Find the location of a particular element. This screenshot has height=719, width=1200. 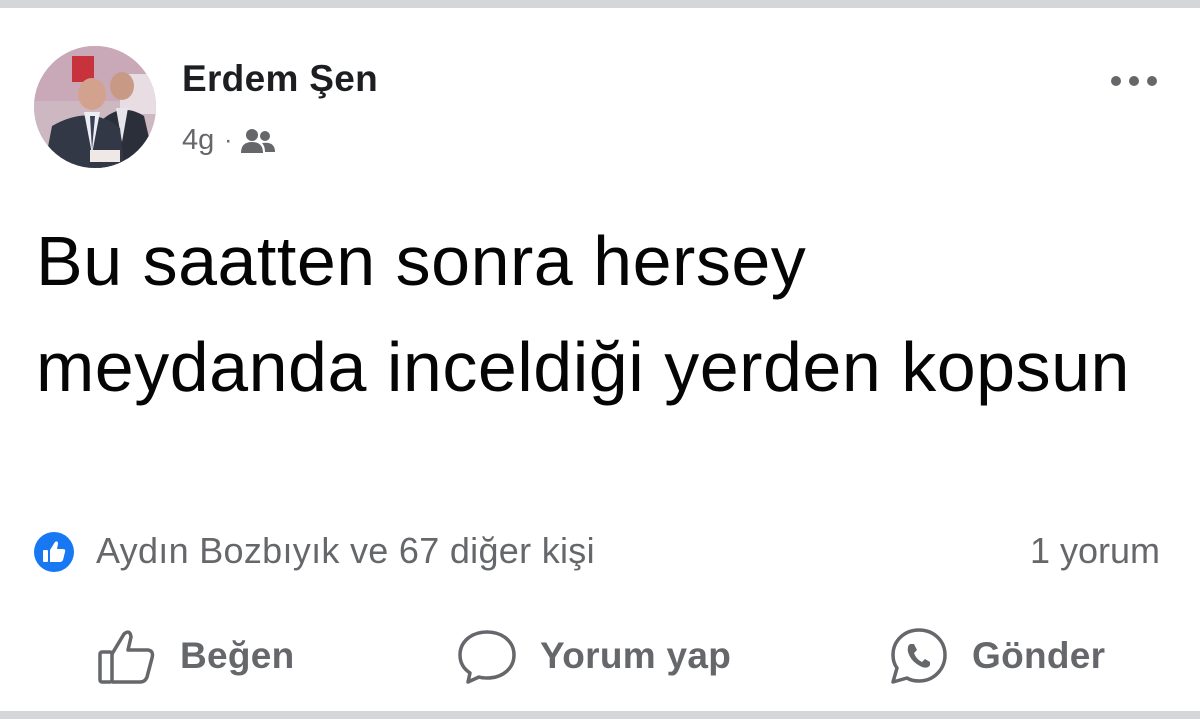

comment-bubble-icon is located at coordinates (487, 657).